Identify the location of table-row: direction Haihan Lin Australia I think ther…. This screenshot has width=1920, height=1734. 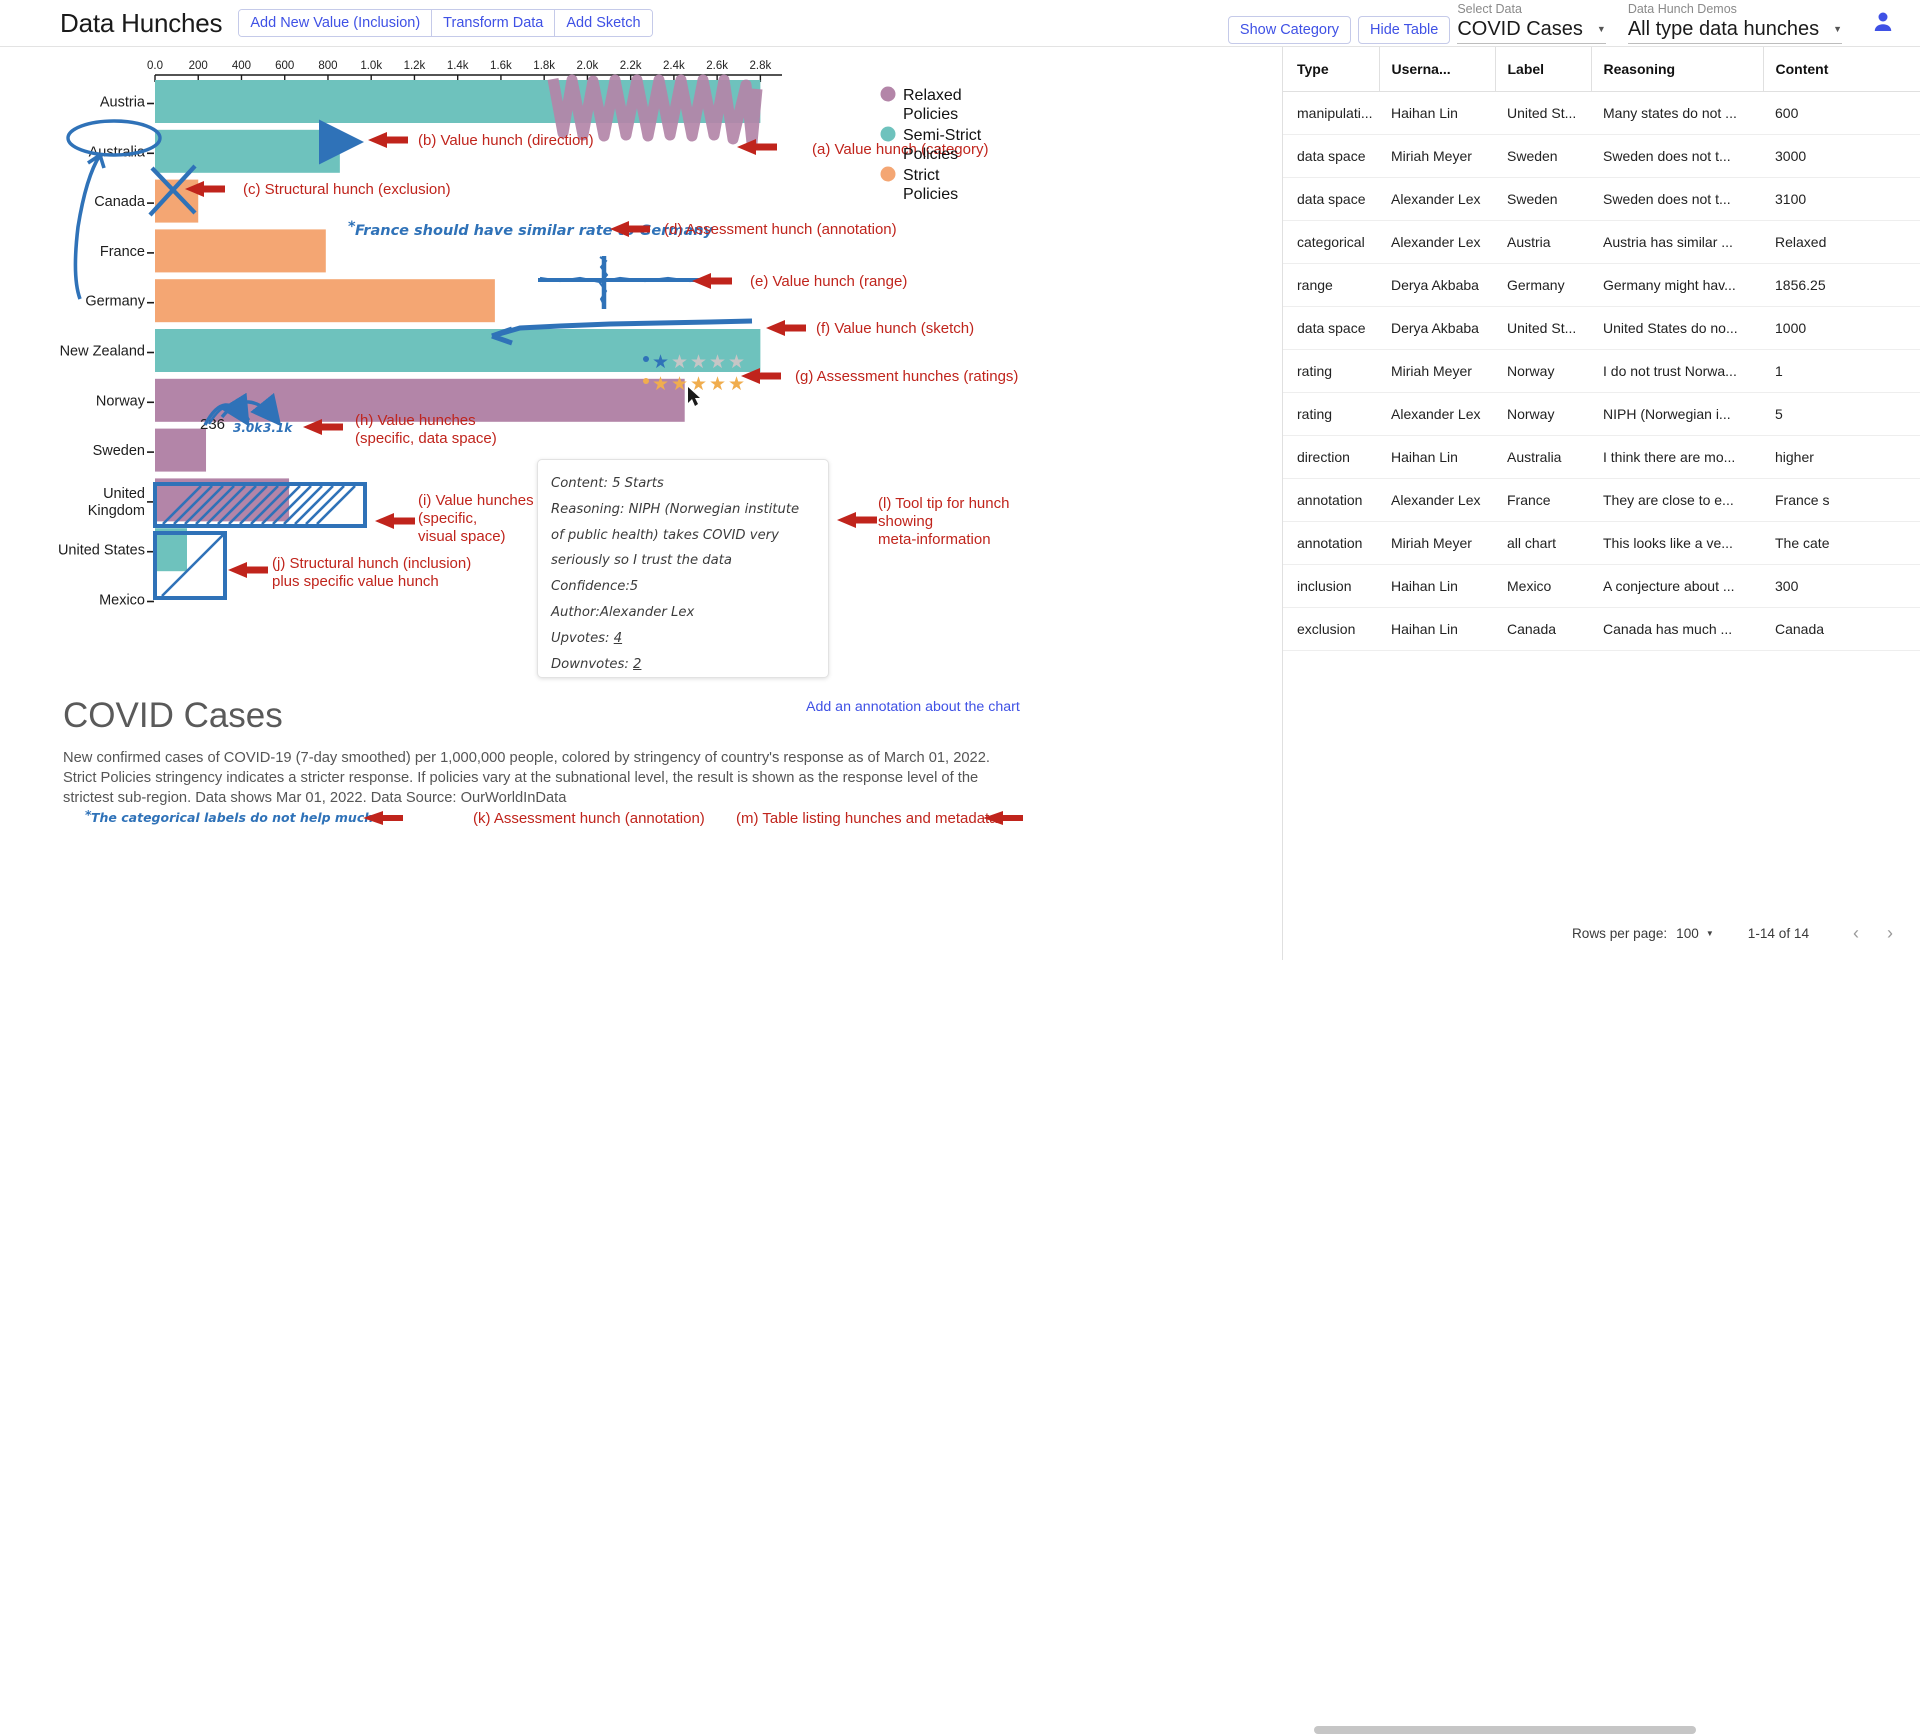
(1601, 457).